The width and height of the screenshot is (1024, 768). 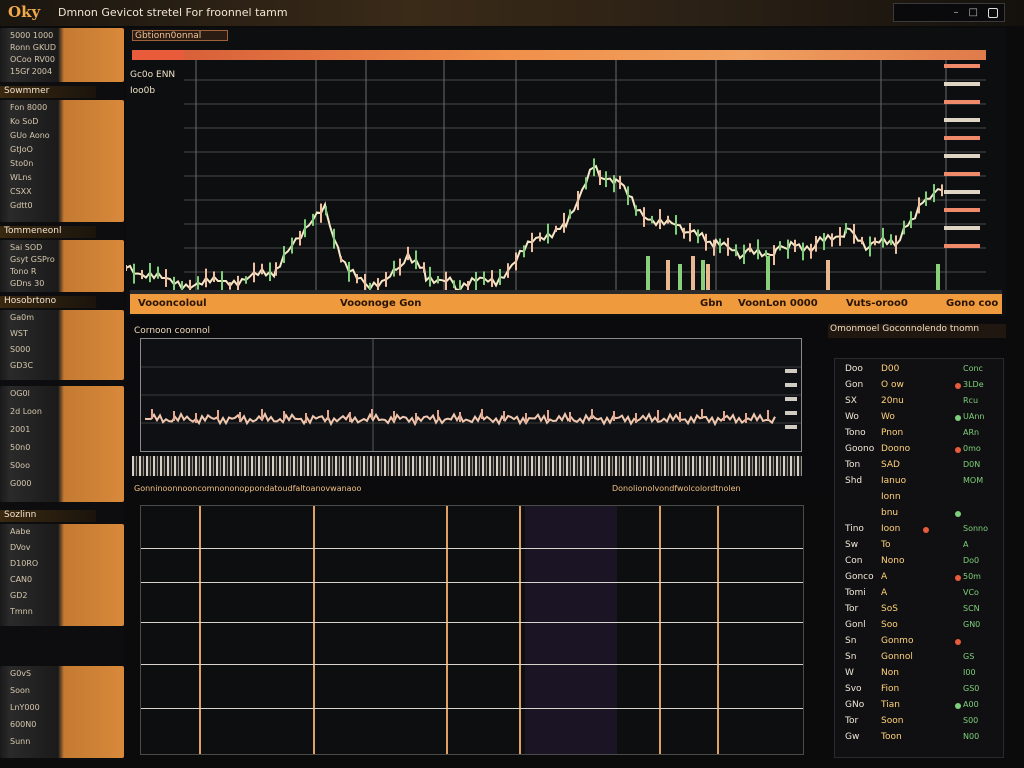 What do you see at coordinates (24, 563) in the screenshot?
I see `sidebar-row: D10RO` at bounding box center [24, 563].